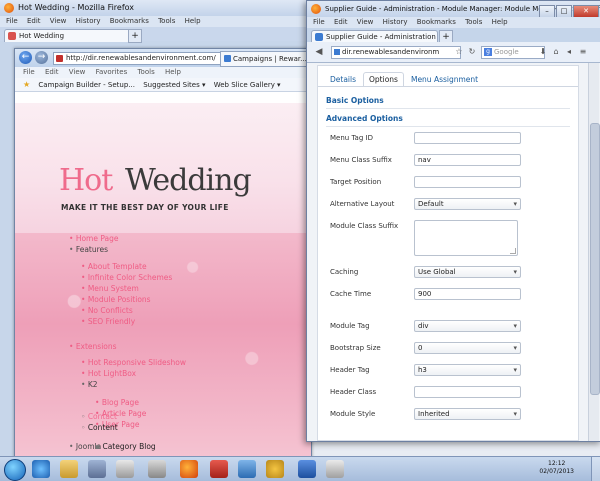 Image resolution: width=600 pixels, height=481 pixels. Describe the element at coordinates (86, 180) in the screenshot. I see `logo-hot: Hot` at that location.